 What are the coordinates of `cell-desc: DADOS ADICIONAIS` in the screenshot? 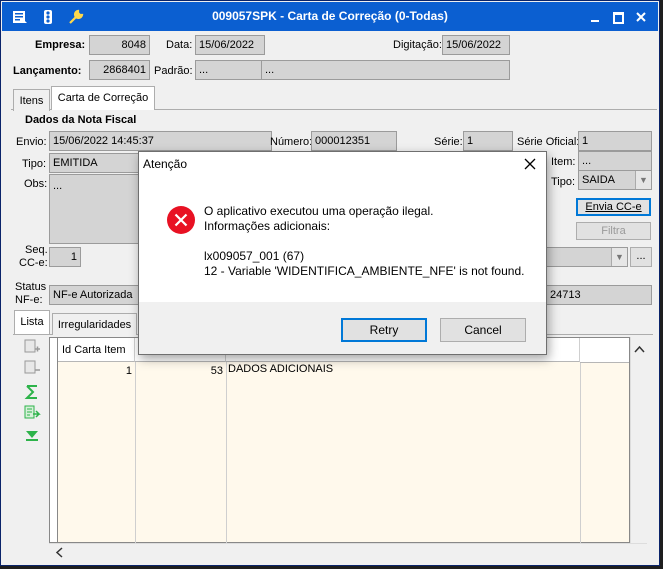 It's located at (281, 369).